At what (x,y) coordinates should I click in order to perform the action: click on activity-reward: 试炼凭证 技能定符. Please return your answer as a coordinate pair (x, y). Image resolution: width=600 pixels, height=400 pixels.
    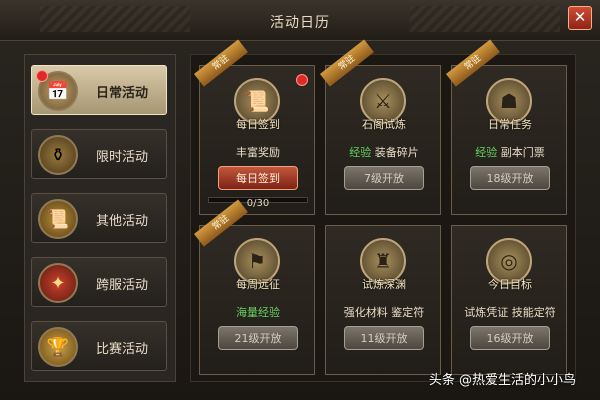
    Looking at the image, I should click on (510, 312).